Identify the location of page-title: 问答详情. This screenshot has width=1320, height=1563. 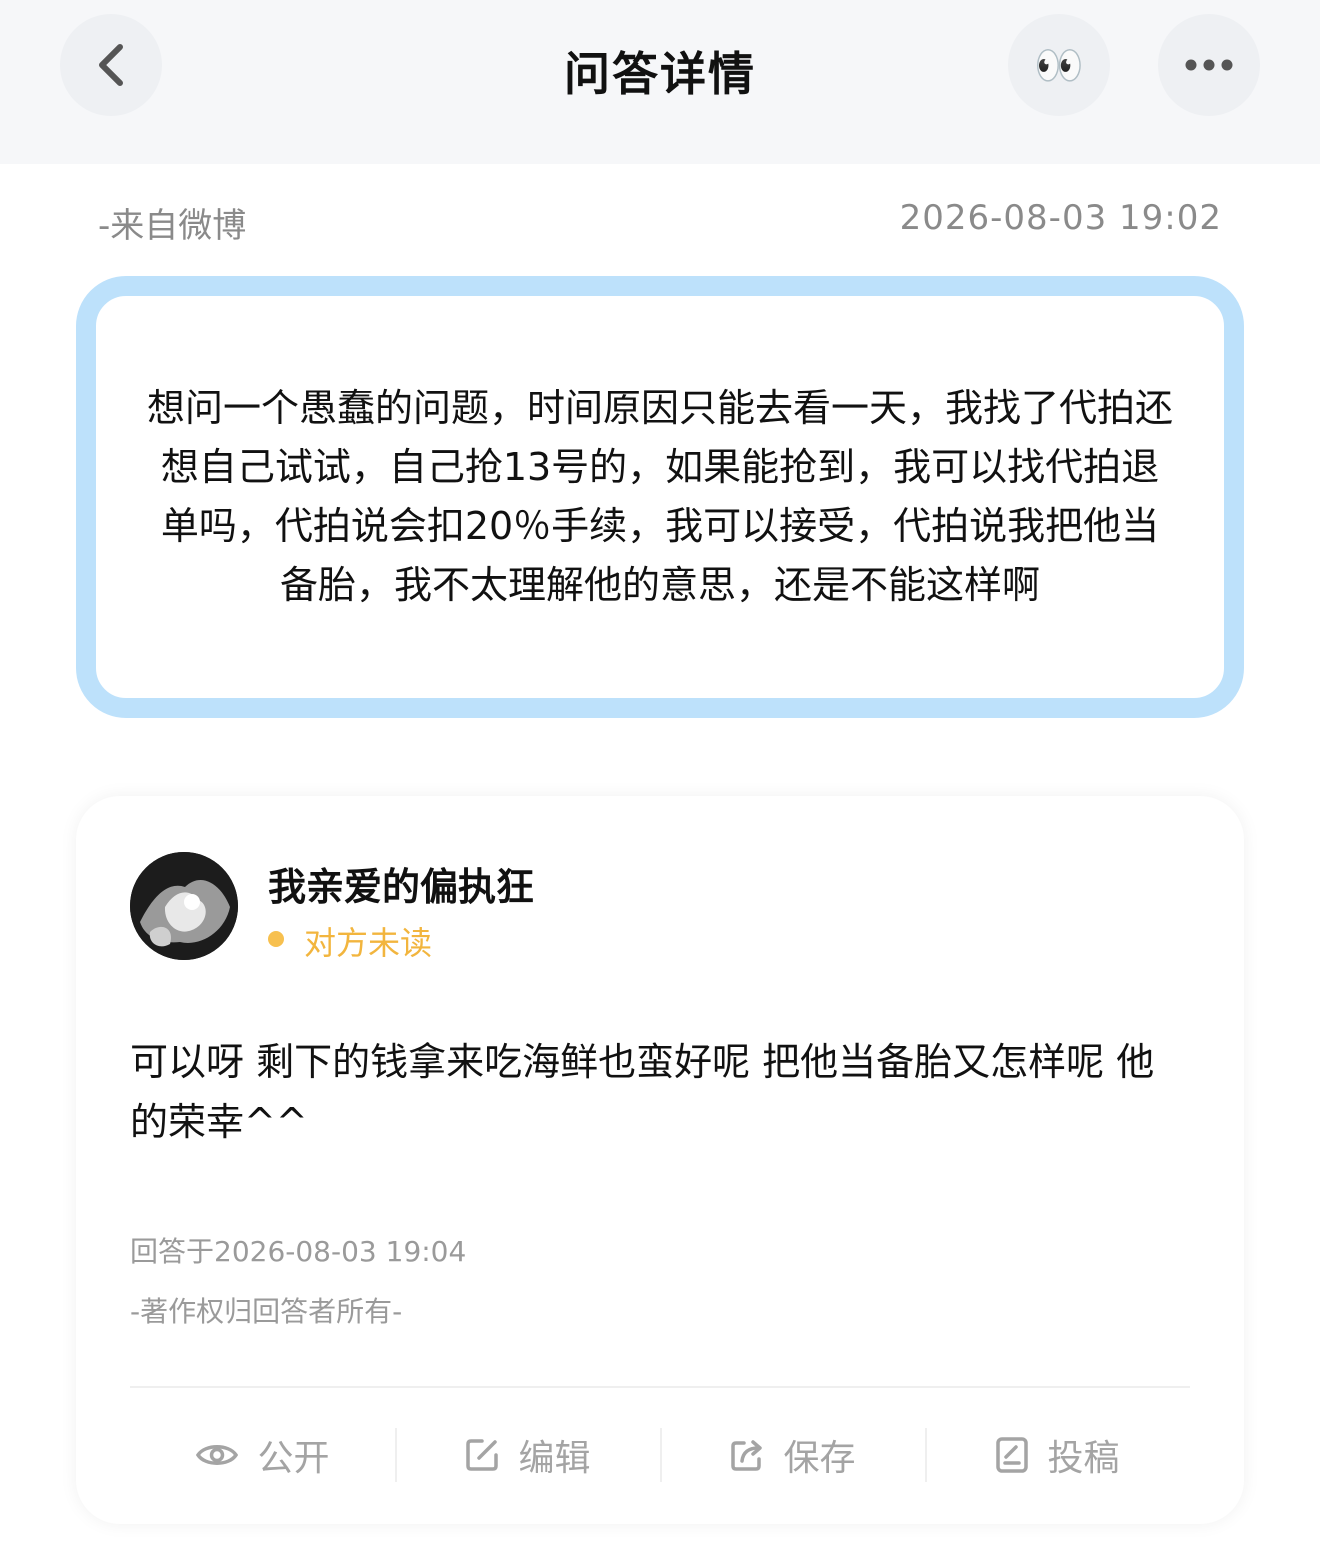
(660, 74).